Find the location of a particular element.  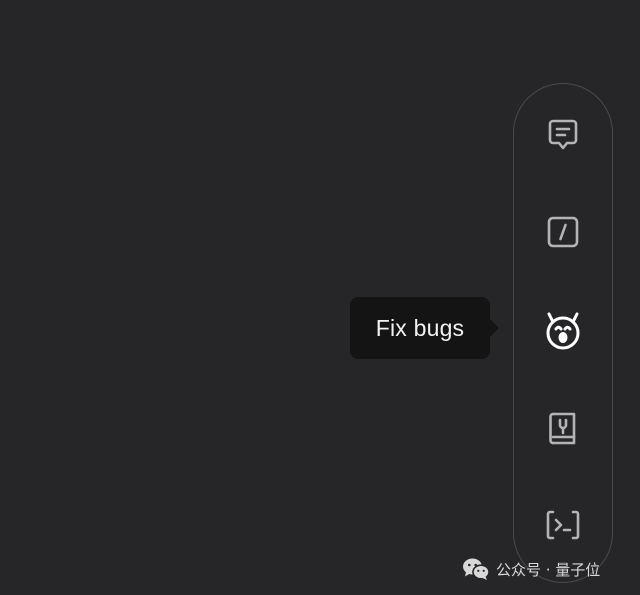

watermark: 公众号 · 量子位 is located at coordinates (531, 569).